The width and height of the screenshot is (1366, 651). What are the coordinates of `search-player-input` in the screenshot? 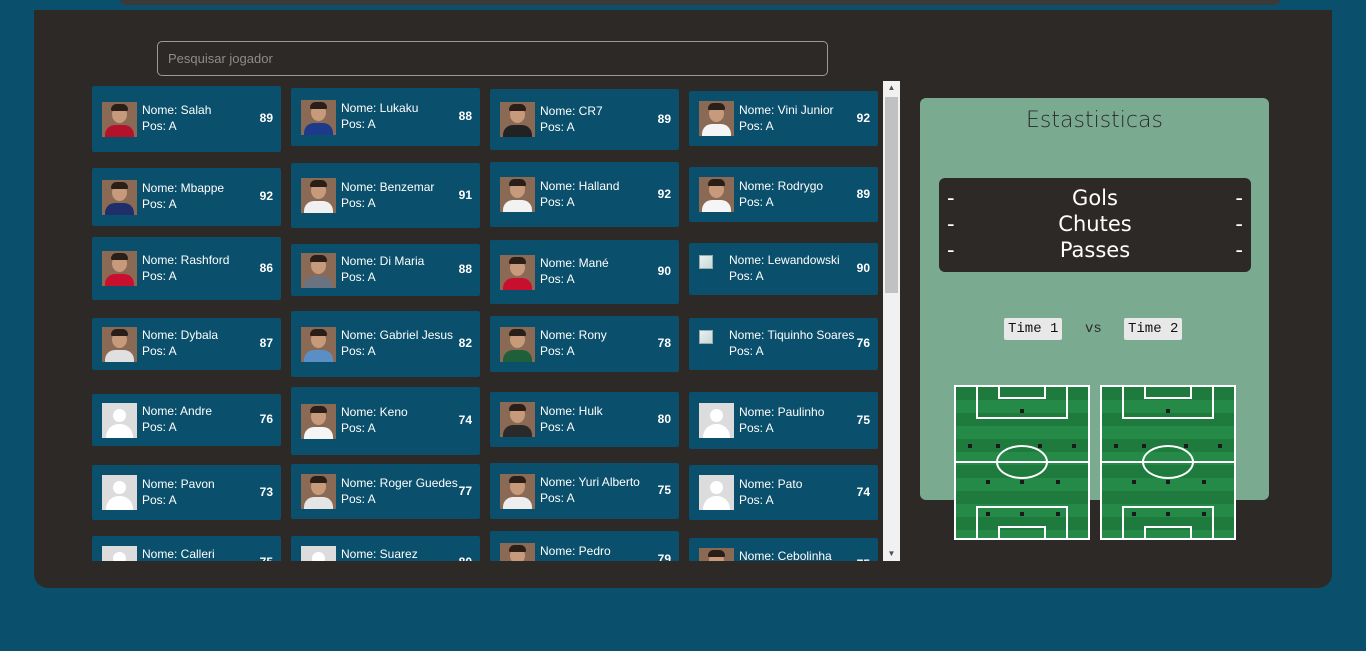 It's located at (492, 58).